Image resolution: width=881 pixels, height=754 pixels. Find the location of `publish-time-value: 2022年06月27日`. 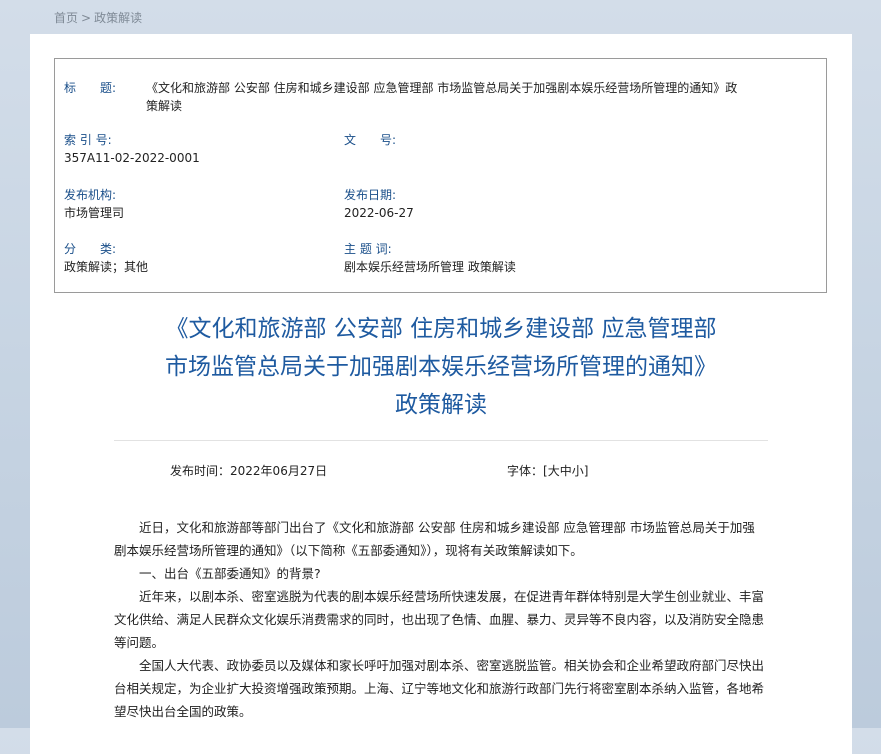

publish-time-value: 2022年06月27日 is located at coordinates (279, 471).